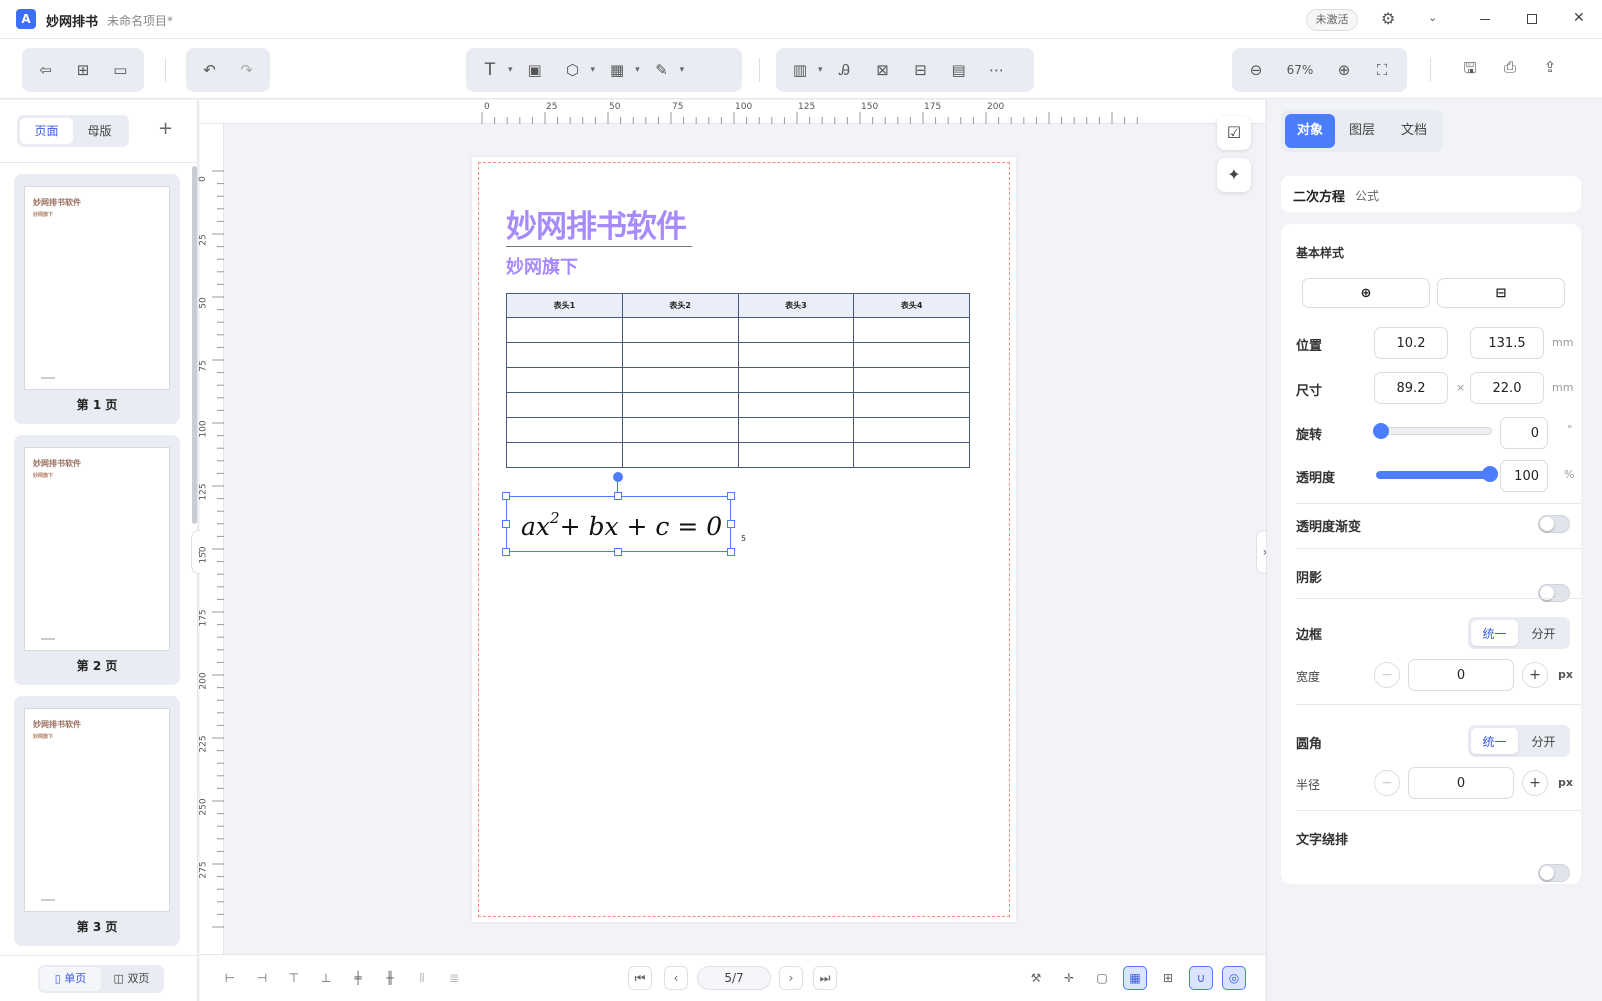  What do you see at coordinates (1387, 783) in the screenshot?
I see `radius-minus-button: −` at bounding box center [1387, 783].